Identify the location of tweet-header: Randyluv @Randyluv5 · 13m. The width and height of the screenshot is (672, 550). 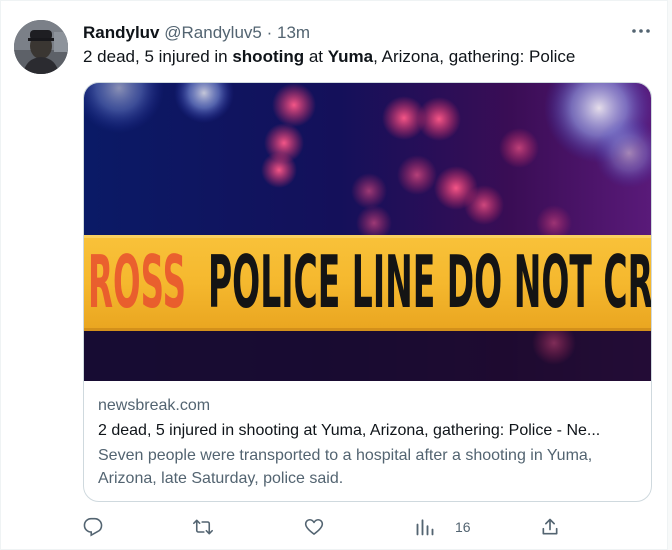
(196, 33).